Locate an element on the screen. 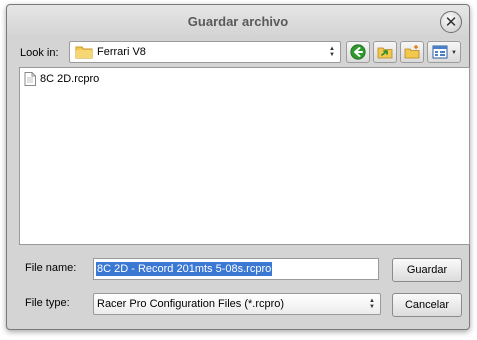 The height and width of the screenshot is (340, 477). look-in-value: Ferrari V8 is located at coordinates (121, 52).